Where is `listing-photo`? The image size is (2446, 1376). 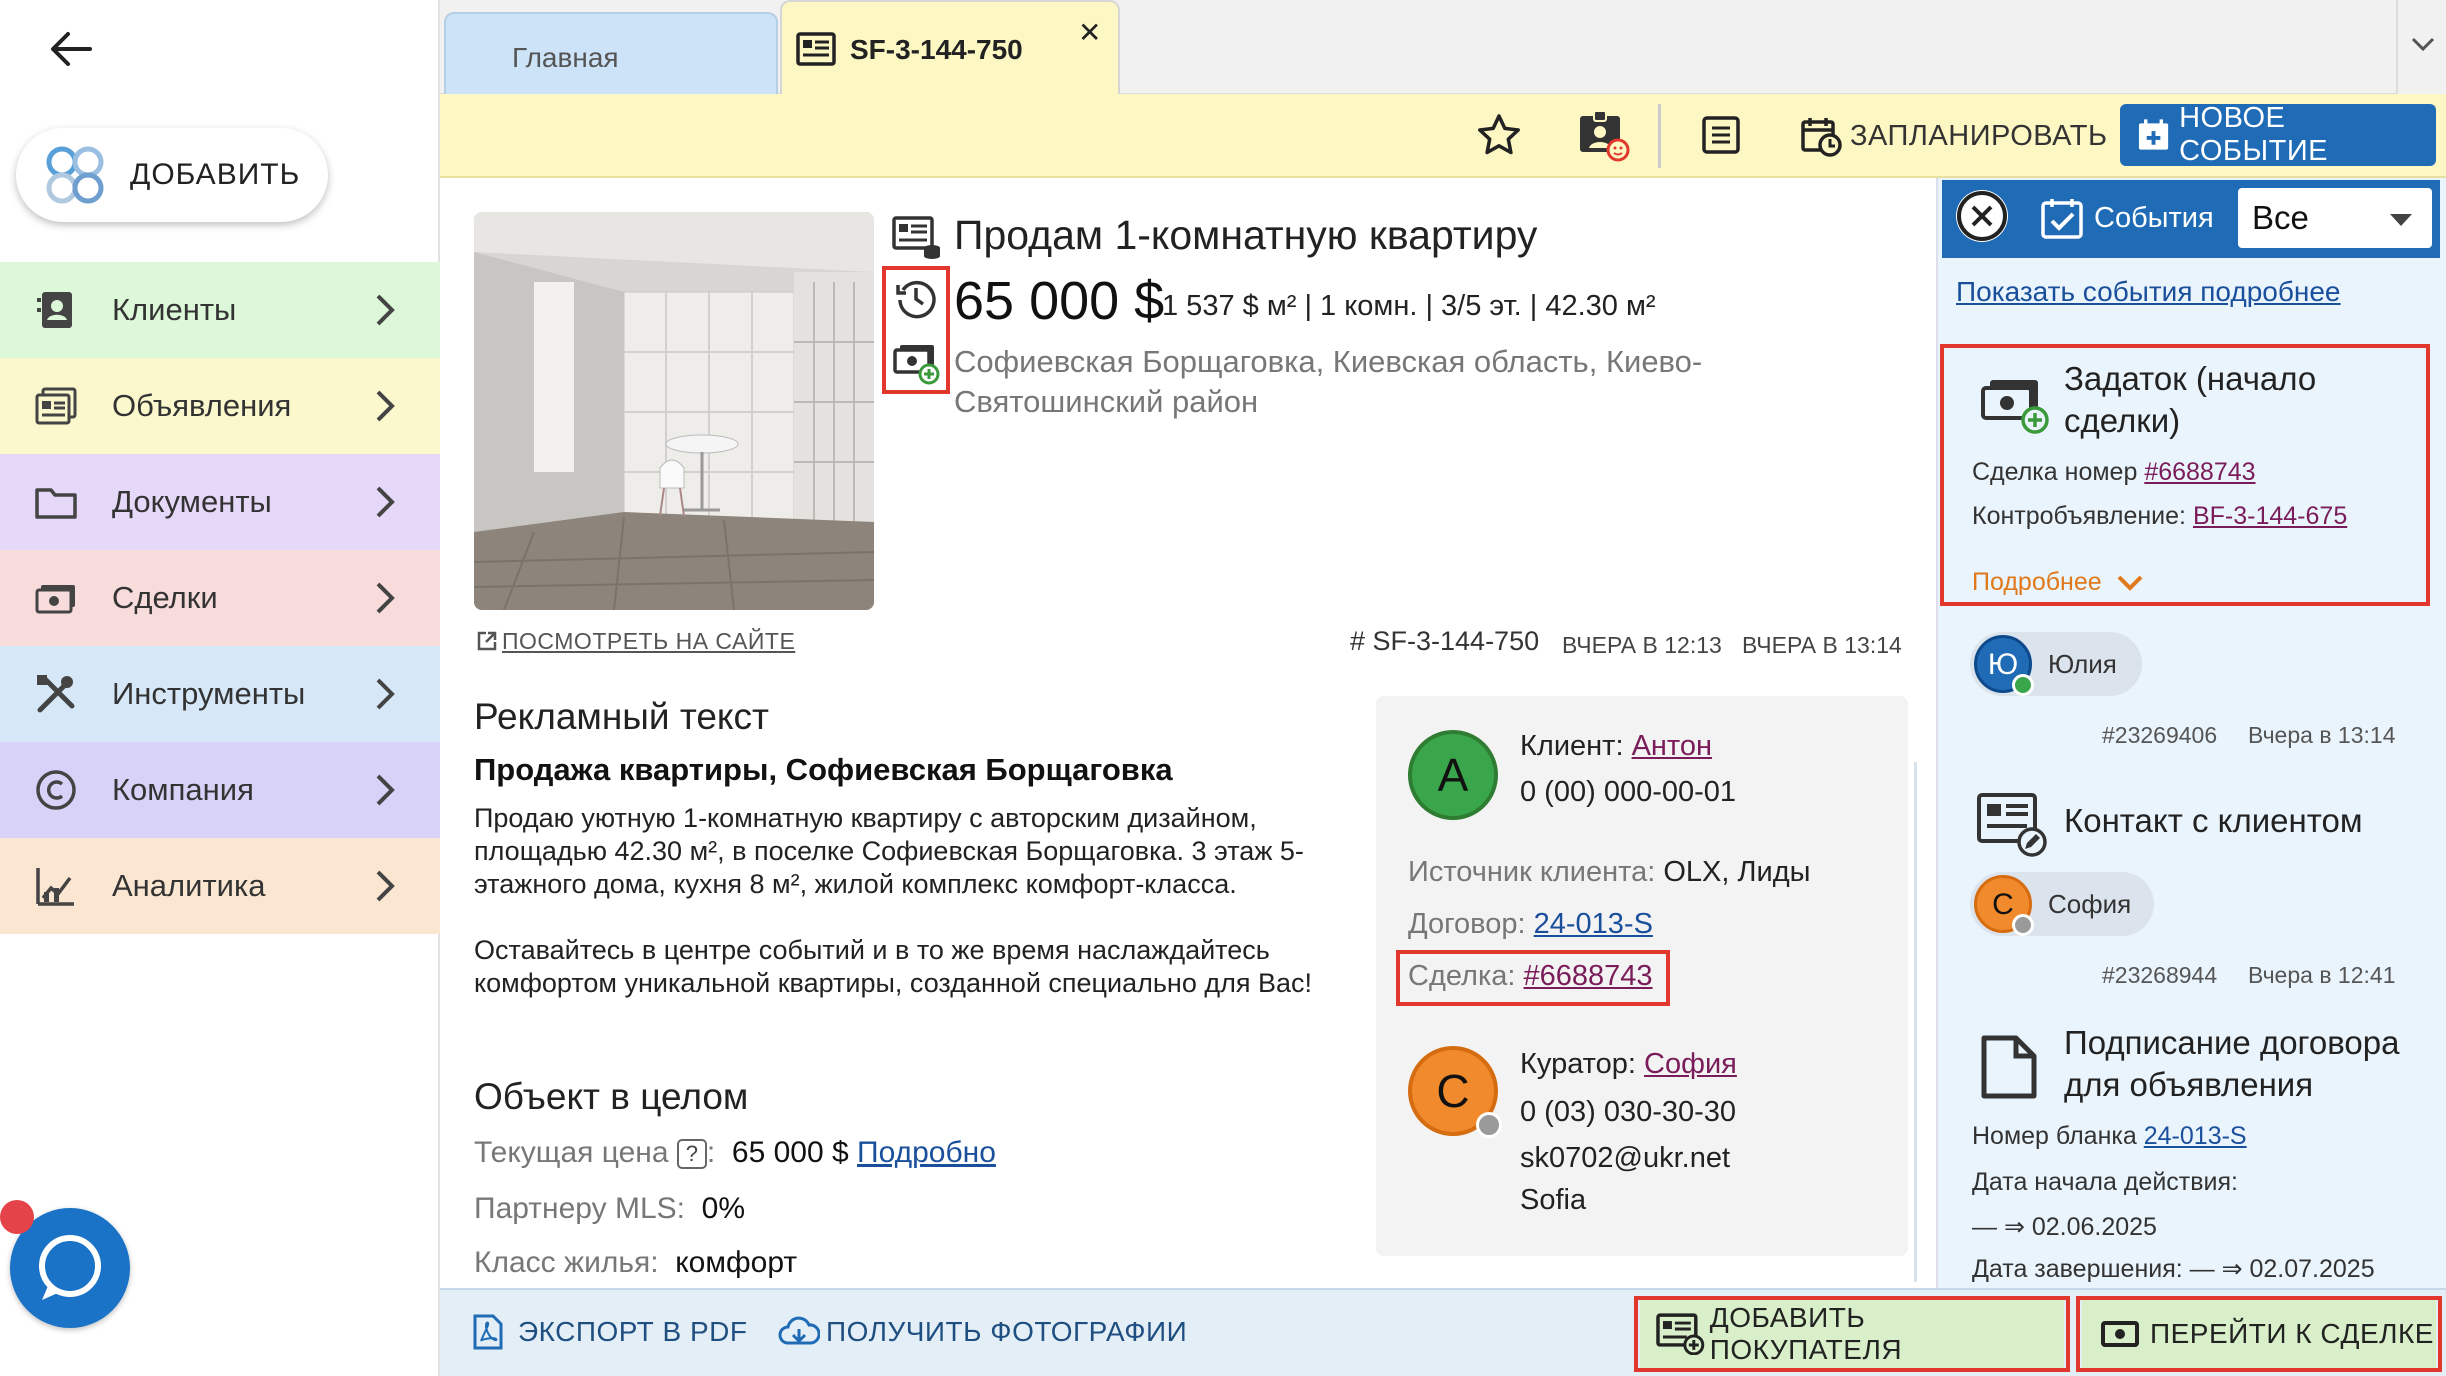 listing-photo is located at coordinates (674, 411).